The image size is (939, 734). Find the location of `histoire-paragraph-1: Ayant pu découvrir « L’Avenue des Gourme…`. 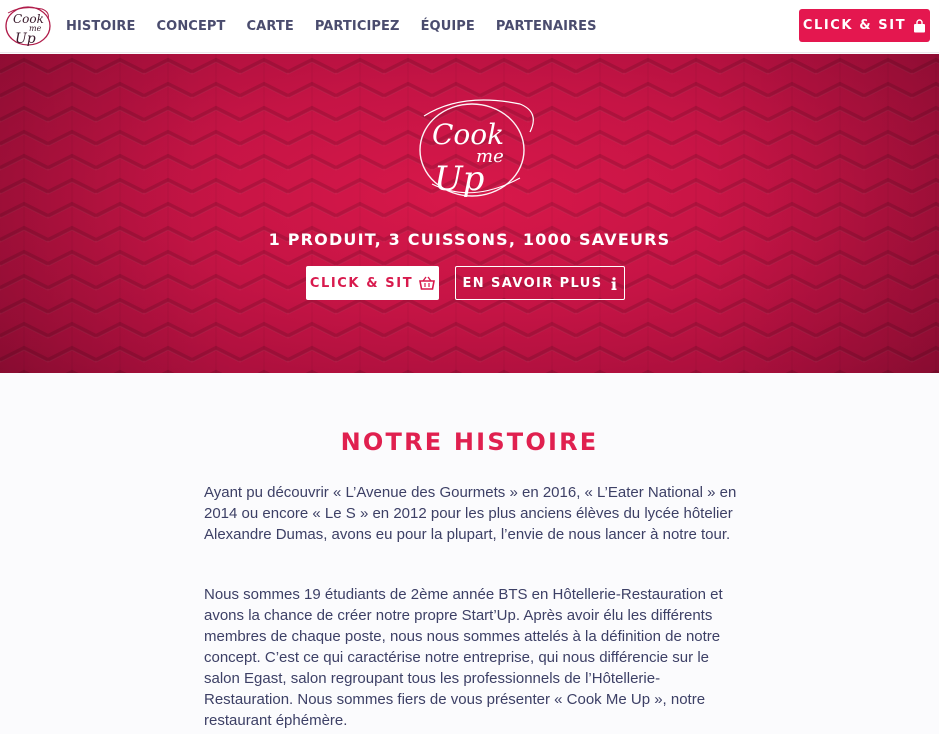

histoire-paragraph-1: Ayant pu découvrir « L’Avenue des Gourme… is located at coordinates (470, 513).